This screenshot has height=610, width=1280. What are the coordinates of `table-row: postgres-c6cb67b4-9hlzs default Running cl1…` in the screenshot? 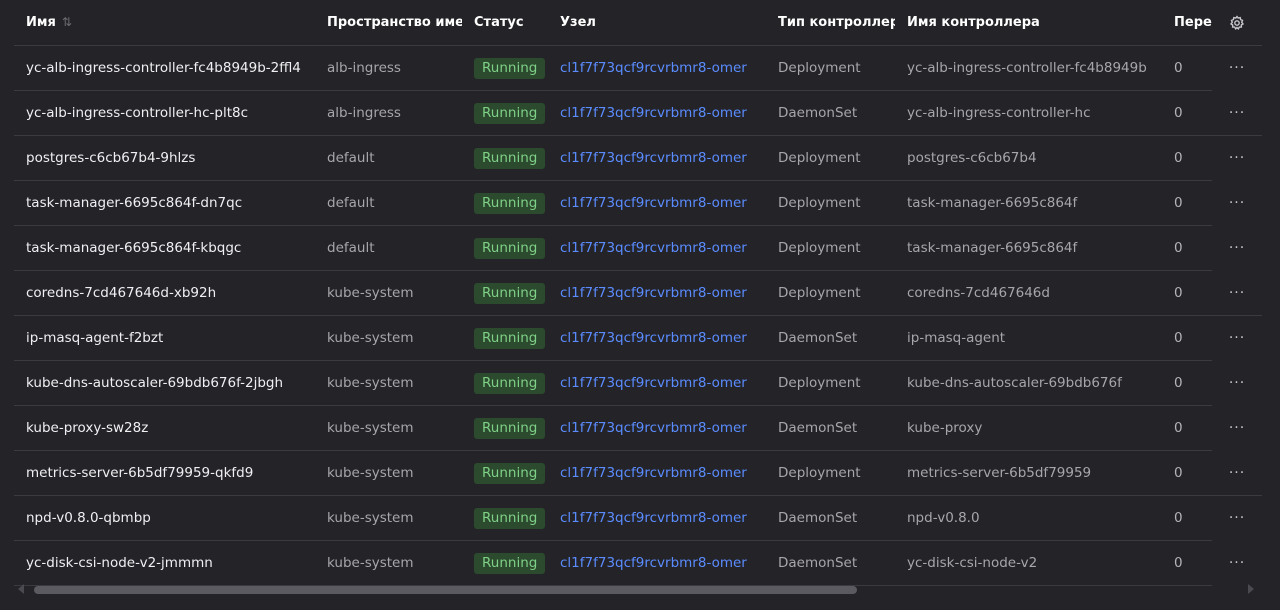 It's located at (613, 158).